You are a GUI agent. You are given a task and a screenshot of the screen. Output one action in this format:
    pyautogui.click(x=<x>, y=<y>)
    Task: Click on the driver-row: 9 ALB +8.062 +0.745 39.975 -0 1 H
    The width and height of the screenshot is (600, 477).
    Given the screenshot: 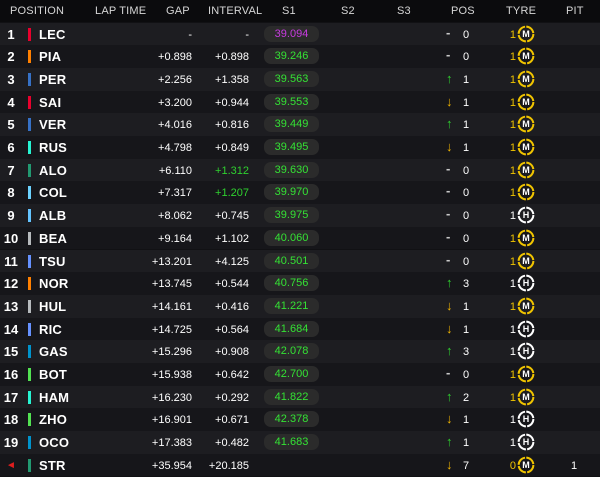 What is the action you would take?
    pyautogui.click(x=300, y=215)
    